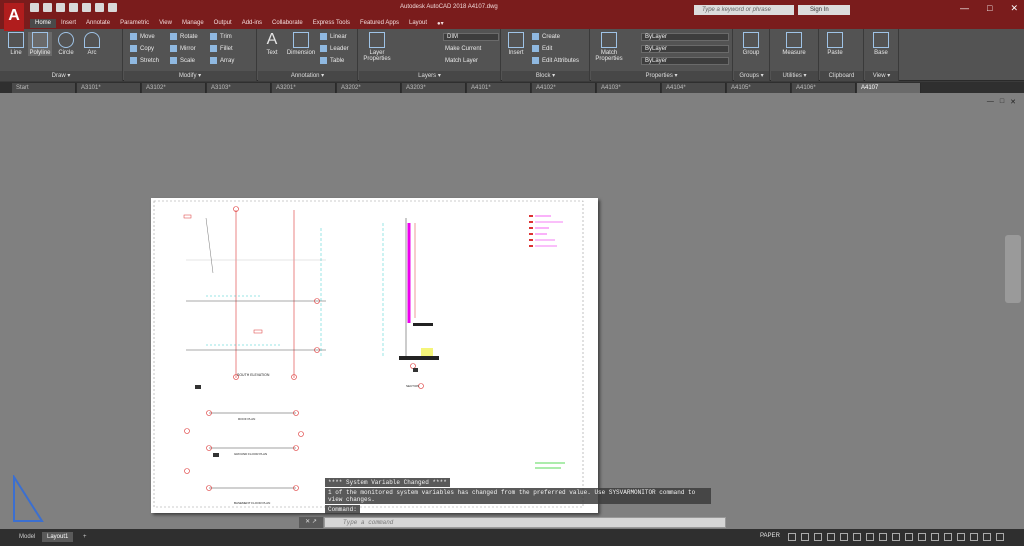 This screenshot has height=546, width=1024. What do you see at coordinates (609, 47) in the screenshot?
I see `match-properties-tool: Match Properties` at bounding box center [609, 47].